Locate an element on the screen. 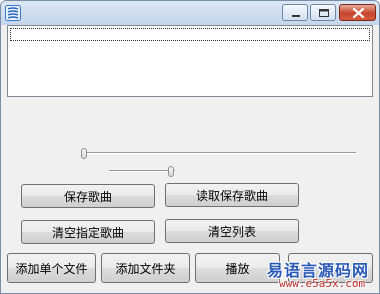 Image resolution: width=380 pixels, height=294 pixels. watermark-en: www.e5a5x.com is located at coordinates (322, 283).